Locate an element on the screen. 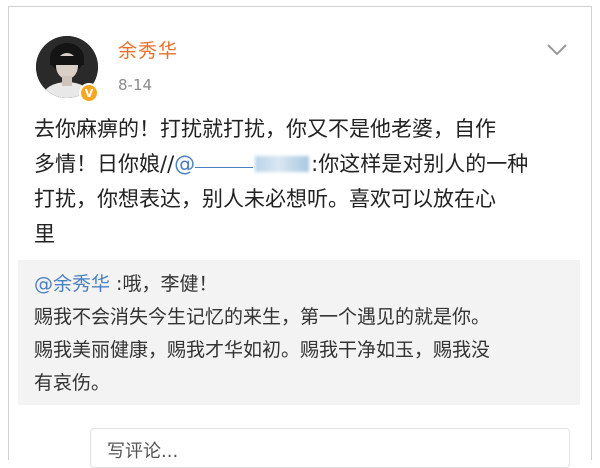  post-username: 余秀华 is located at coordinates (148, 49).